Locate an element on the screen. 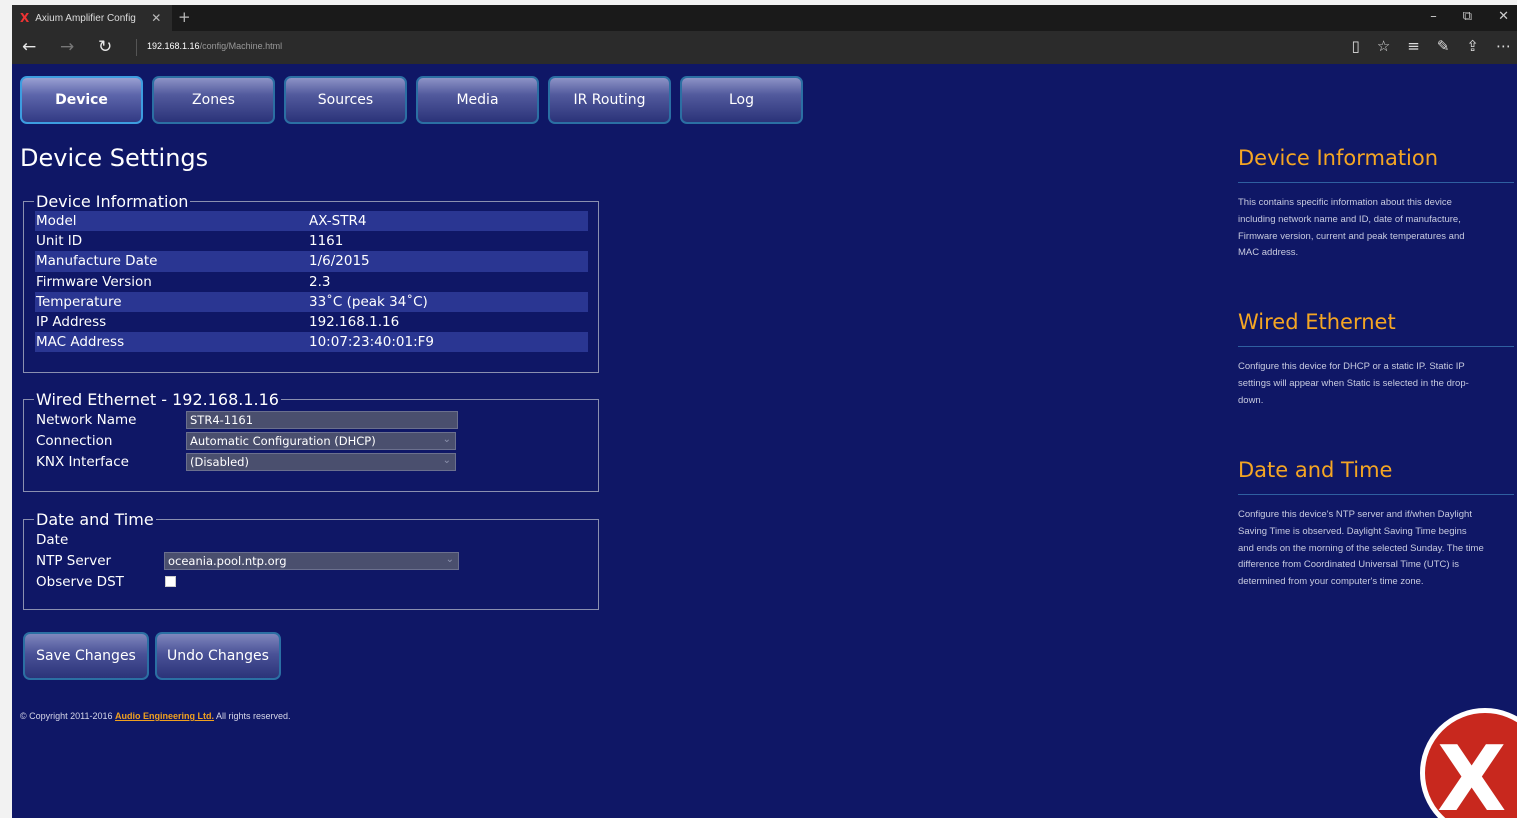 The height and width of the screenshot is (818, 1517). copyright-prefix: © Copyright 2011-2016 is located at coordinates (68, 716).